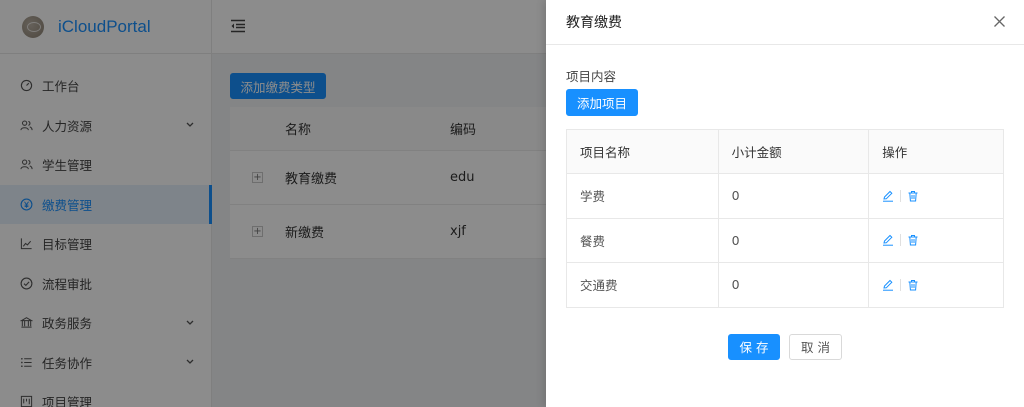 The height and width of the screenshot is (407, 1024). I want to click on section-label: 项目内容, so click(591, 76).